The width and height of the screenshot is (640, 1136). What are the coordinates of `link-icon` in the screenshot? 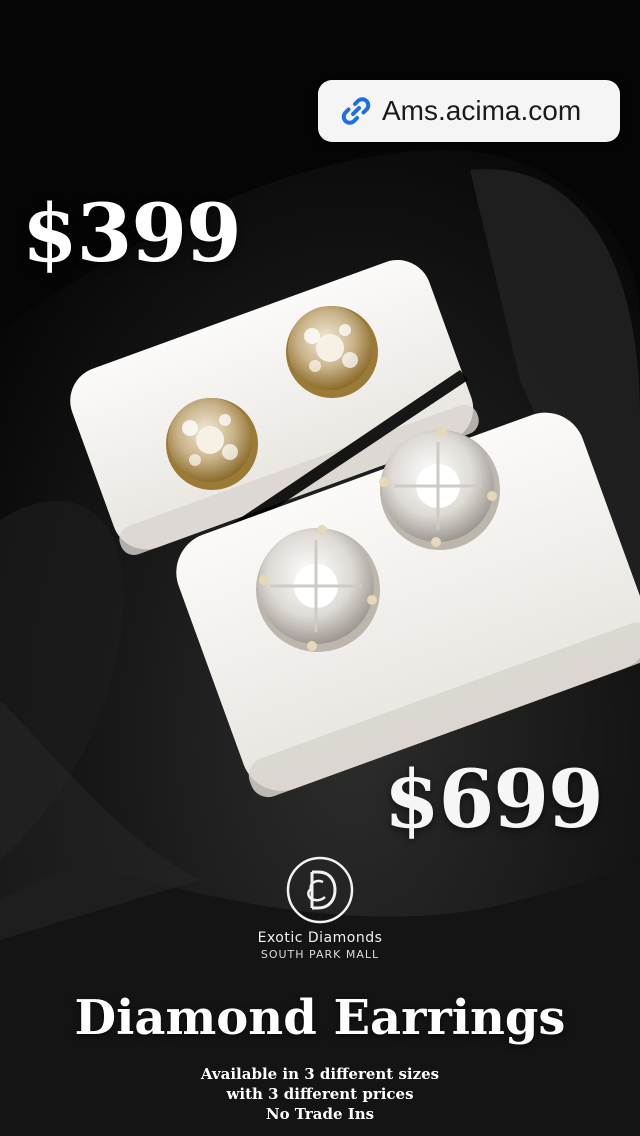 It's located at (356, 111).